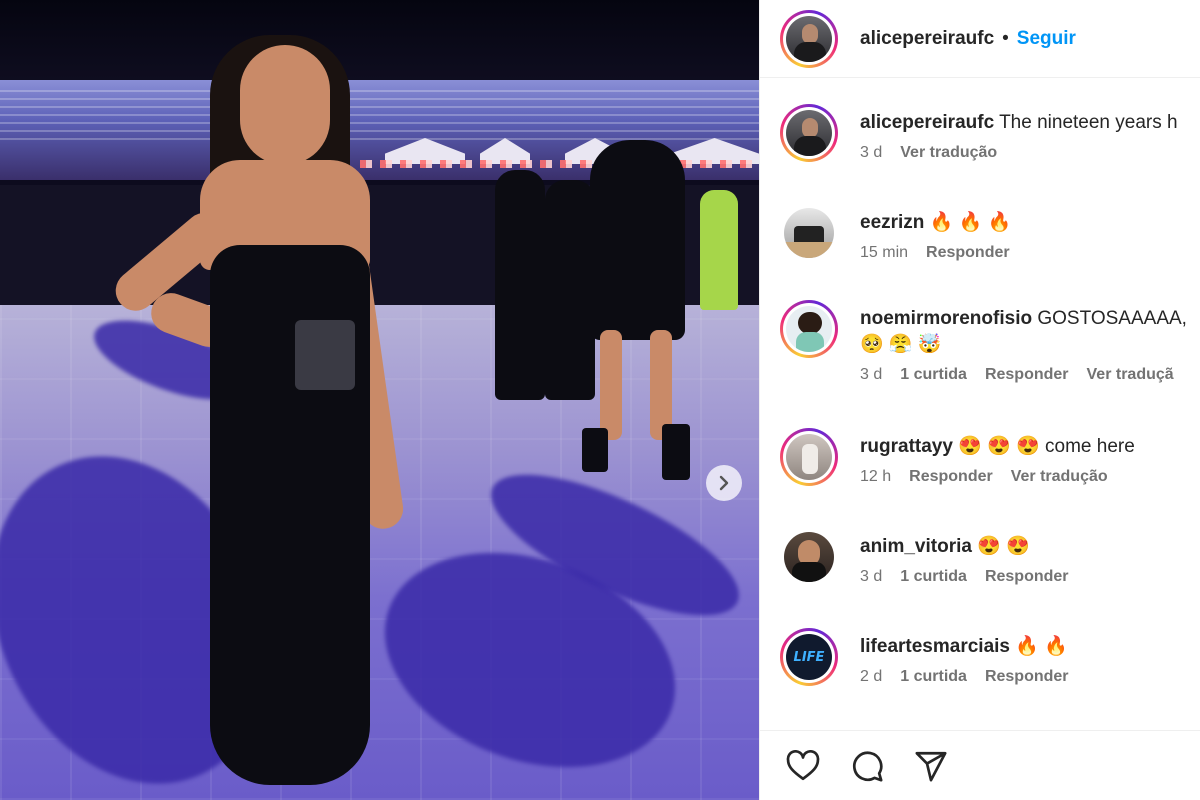 The image size is (1200, 800). Describe the element at coordinates (980, 765) in the screenshot. I see `post-actions` at that location.